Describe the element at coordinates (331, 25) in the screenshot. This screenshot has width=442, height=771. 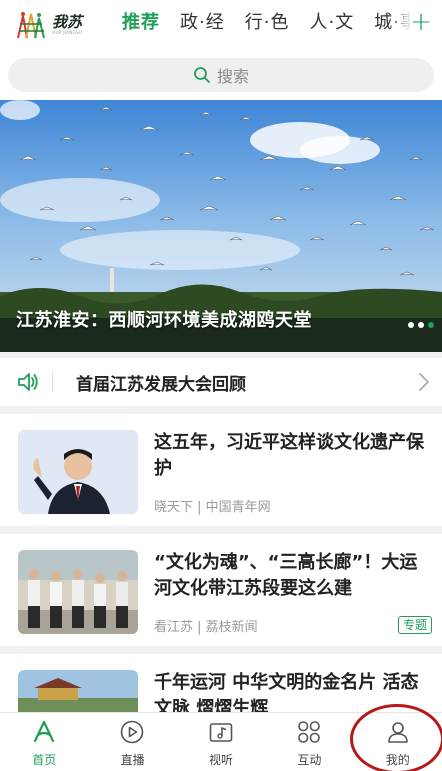
I see `tab-culture: 人·文` at that location.